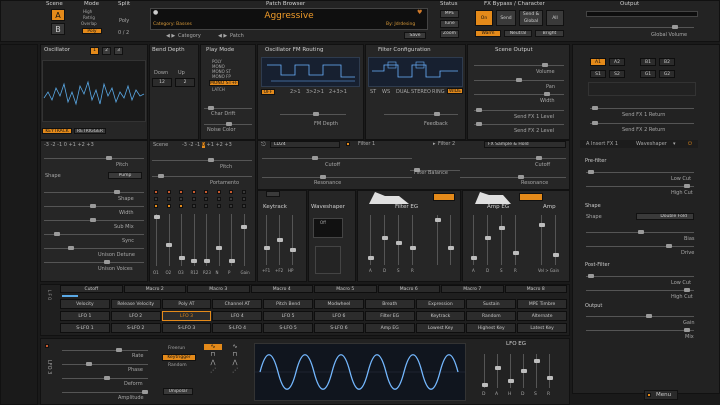 This screenshot has width=720, height=405. What do you see at coordinates (135, 304) in the screenshot?
I see `mod-source-row1-1: Release Velocity` at bounding box center [135, 304].